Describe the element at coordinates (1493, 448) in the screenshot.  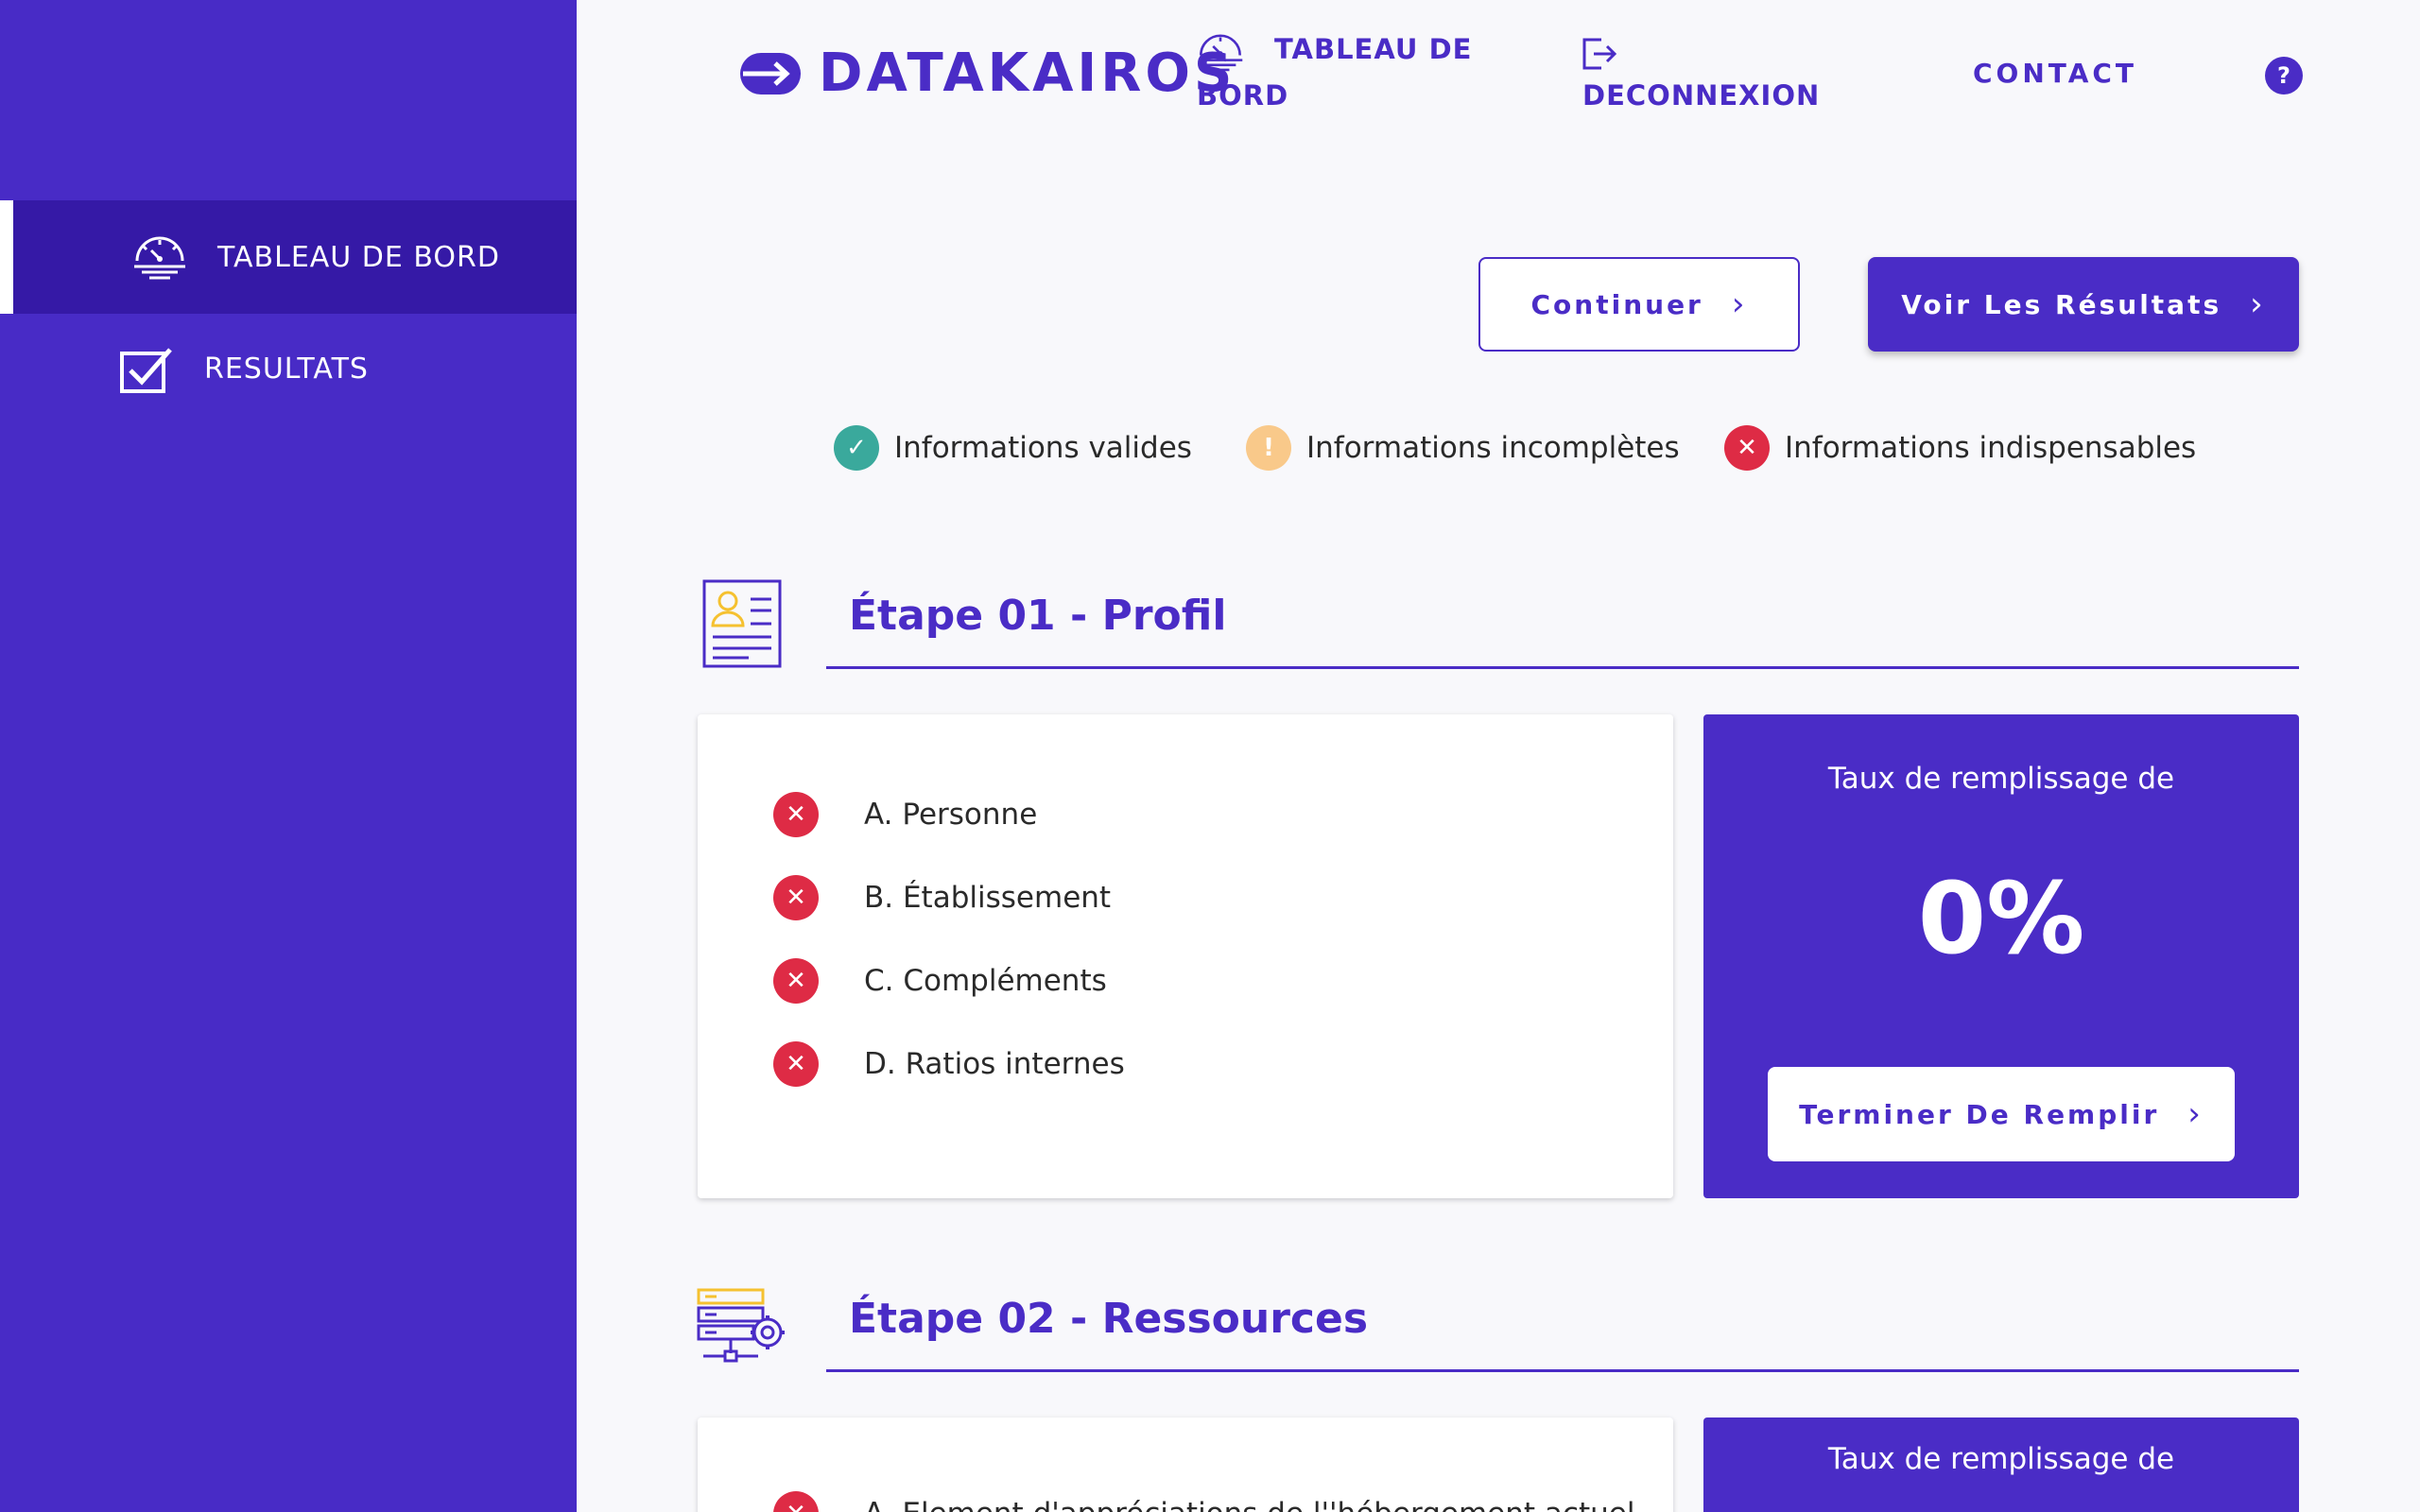
I see `legend-label: Informations incomplètes` at that location.